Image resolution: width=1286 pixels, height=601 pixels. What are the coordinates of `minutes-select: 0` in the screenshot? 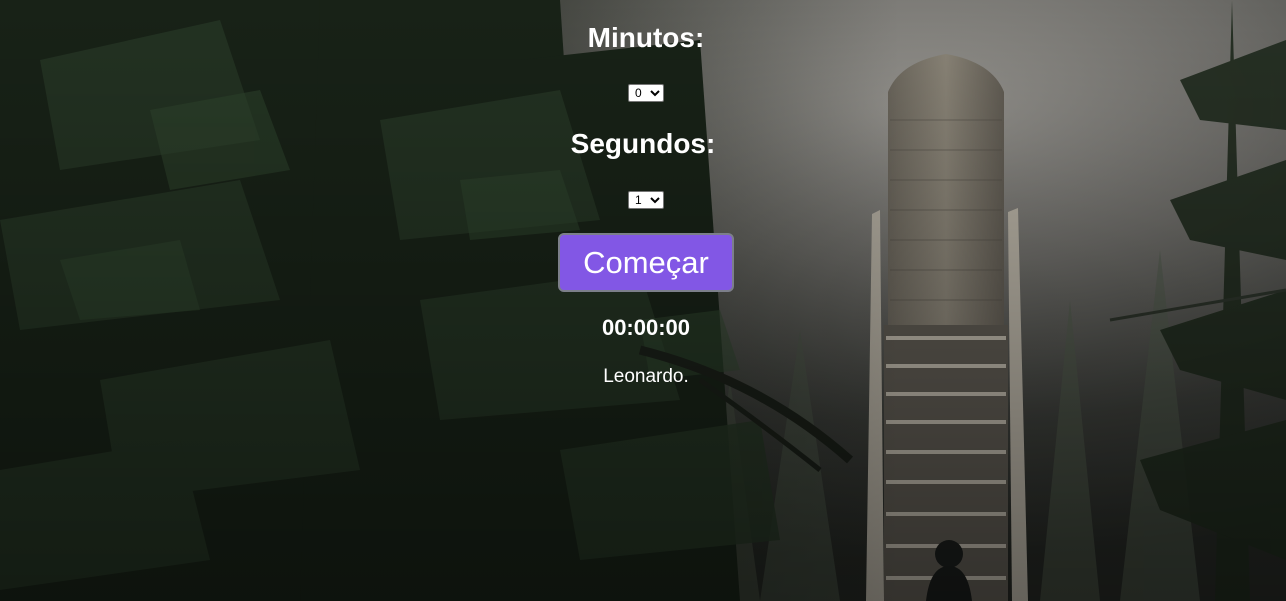 It's located at (646, 93).